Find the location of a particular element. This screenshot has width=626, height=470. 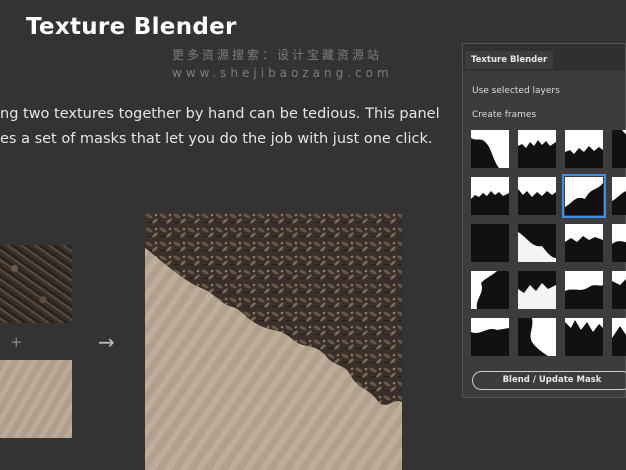

texture-sand-image is located at coordinates (36, 399).